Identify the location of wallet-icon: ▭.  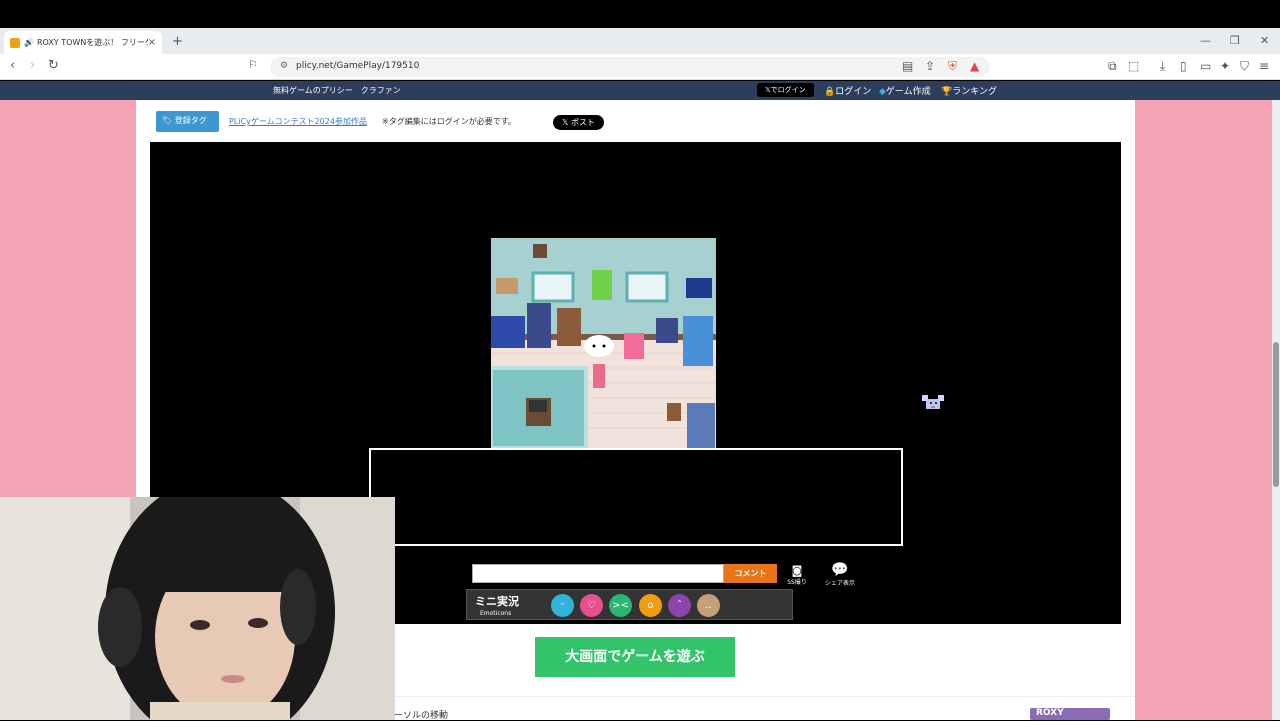
(1205, 66).